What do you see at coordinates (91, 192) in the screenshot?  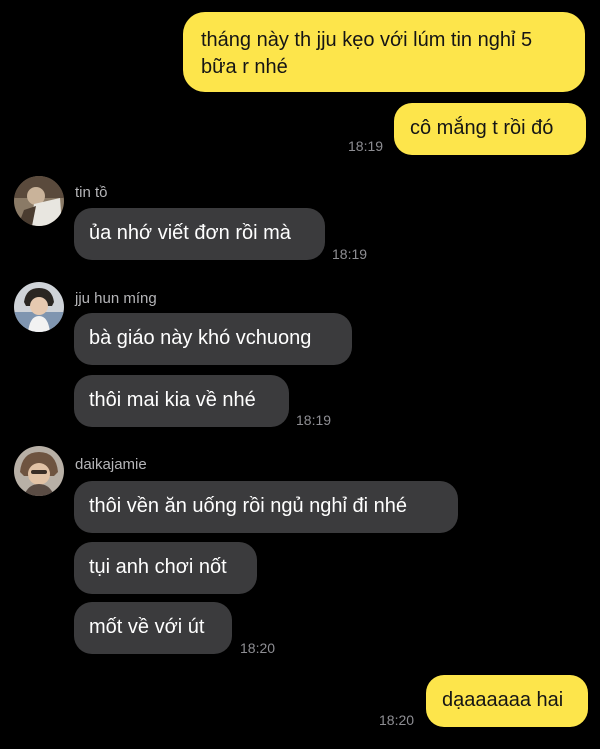 I see `sender-name: tin tồ` at bounding box center [91, 192].